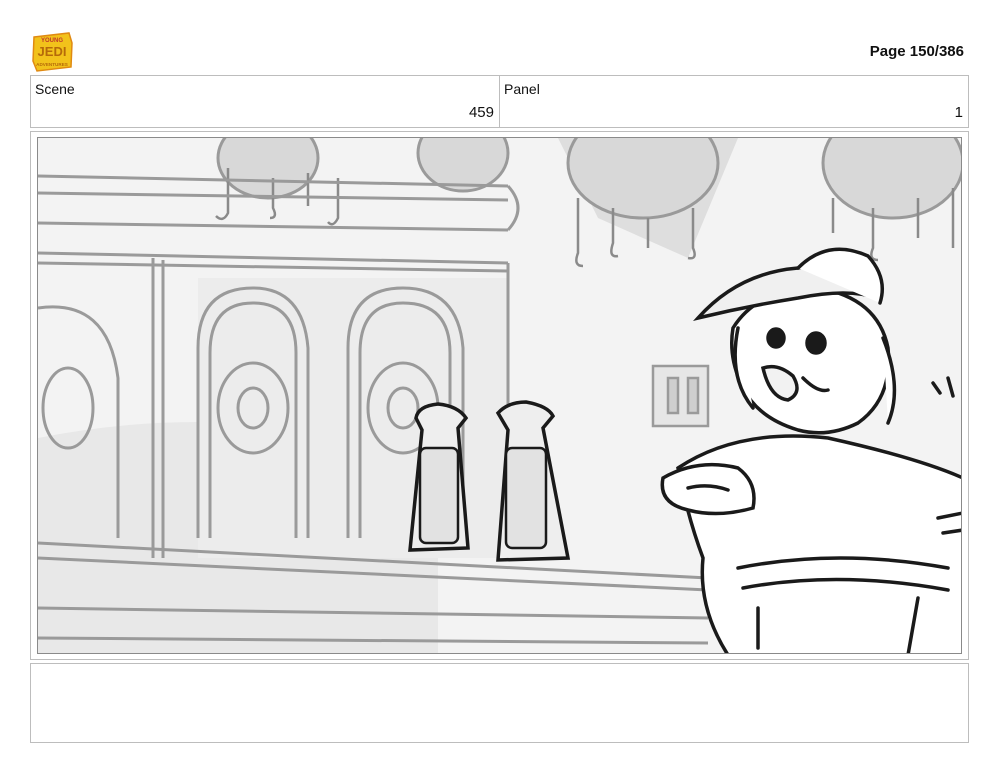 The image size is (1000, 773). I want to click on scene-panel-header: Scene 459 Panel 1, so click(499, 101).